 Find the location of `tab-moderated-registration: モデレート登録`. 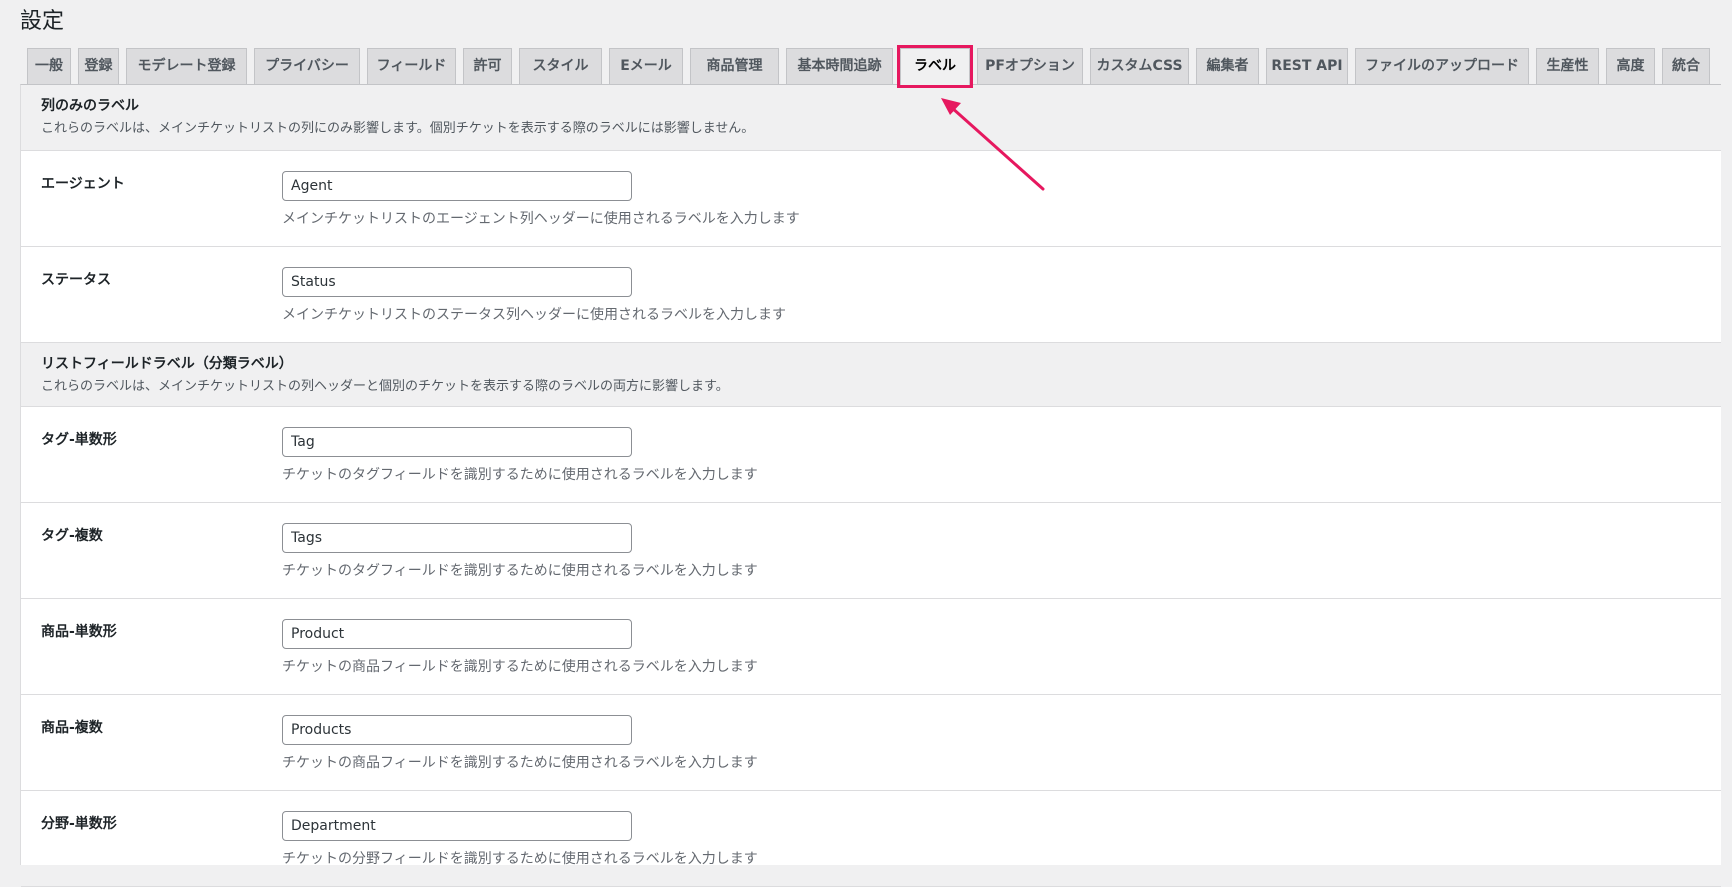

tab-moderated-registration: モデレート登録 is located at coordinates (186, 66).